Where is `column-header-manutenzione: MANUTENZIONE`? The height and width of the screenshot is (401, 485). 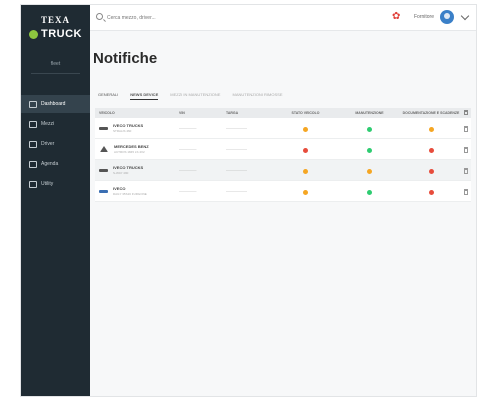 column-header-manutenzione: MANUTENZIONE is located at coordinates (369, 113).